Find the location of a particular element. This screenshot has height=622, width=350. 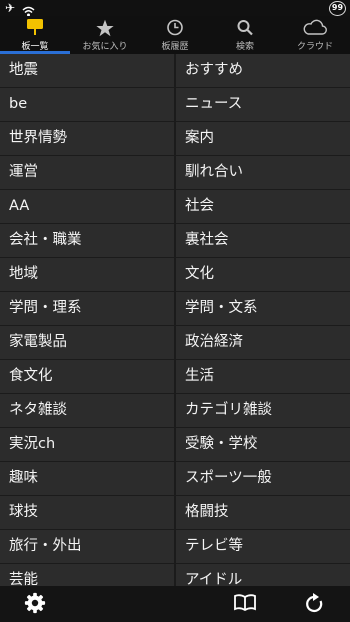

board-category-item: ニュース is located at coordinates (263, 104).